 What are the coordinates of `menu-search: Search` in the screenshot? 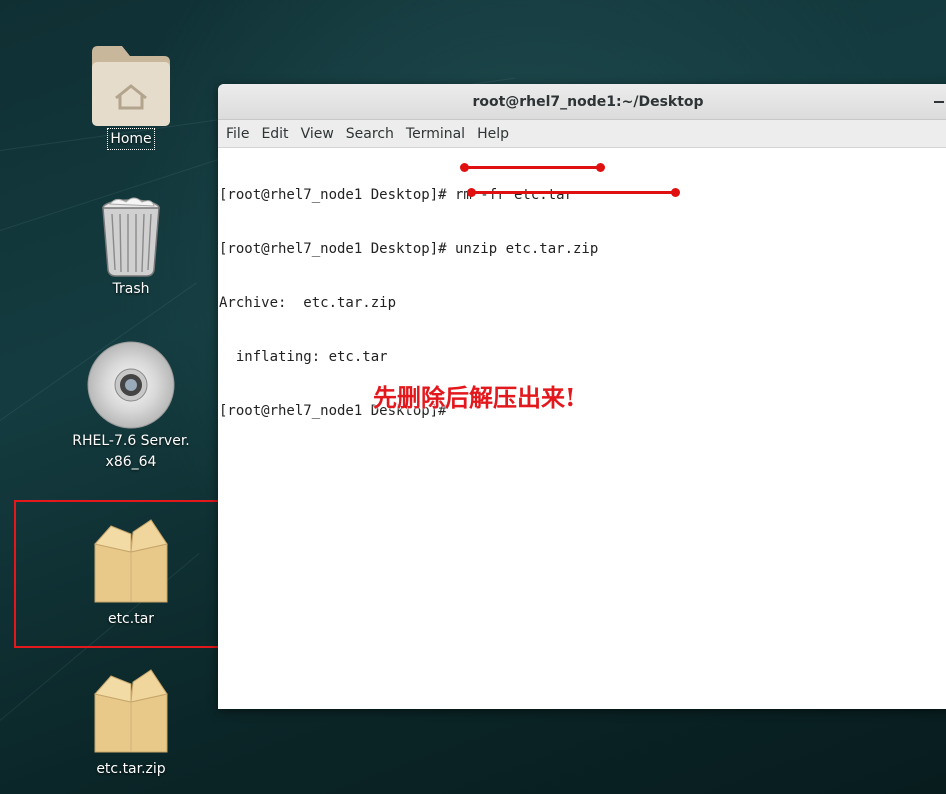 It's located at (370, 134).